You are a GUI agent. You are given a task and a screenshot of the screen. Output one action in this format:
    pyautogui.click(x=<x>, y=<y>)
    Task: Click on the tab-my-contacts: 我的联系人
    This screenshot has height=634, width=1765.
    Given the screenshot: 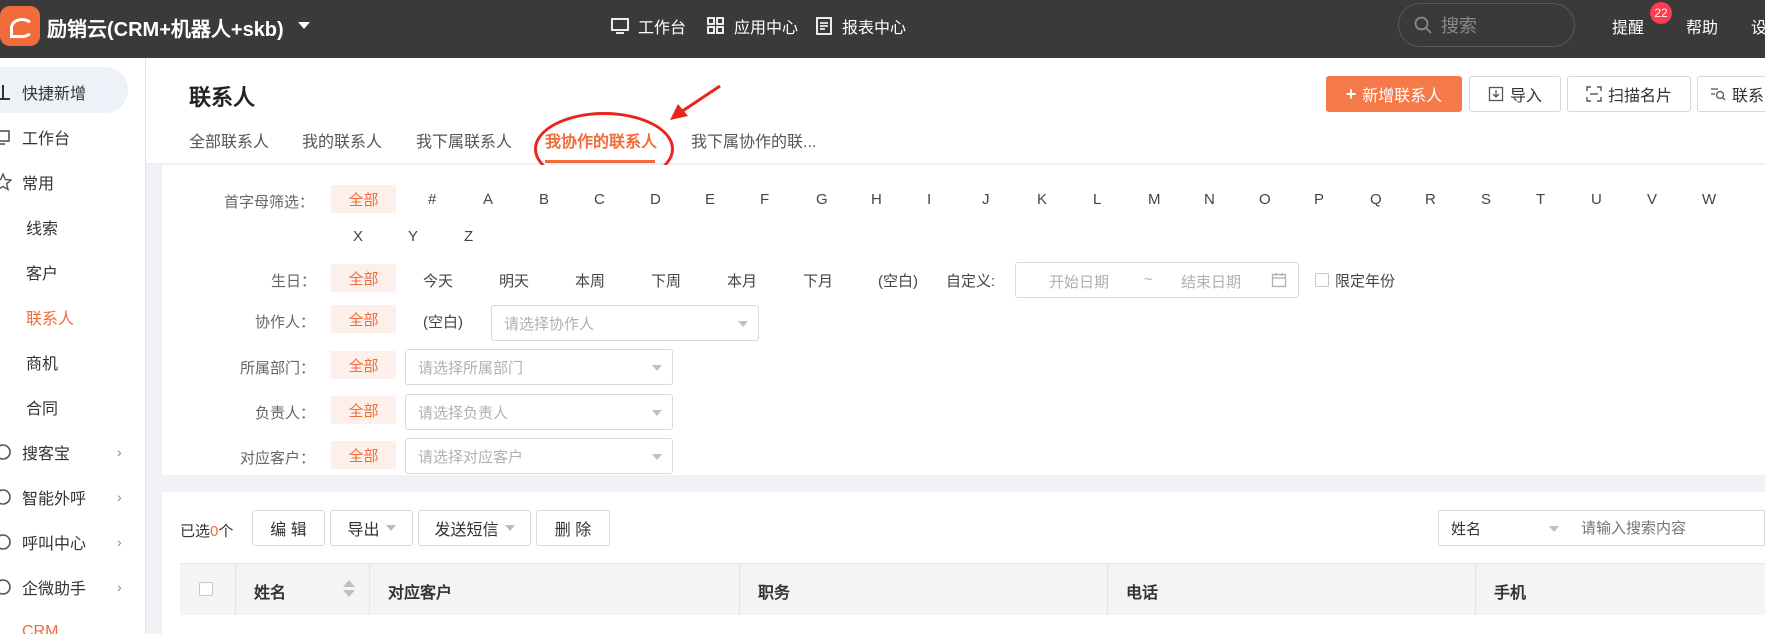 What is the action you would take?
    pyautogui.click(x=342, y=140)
    